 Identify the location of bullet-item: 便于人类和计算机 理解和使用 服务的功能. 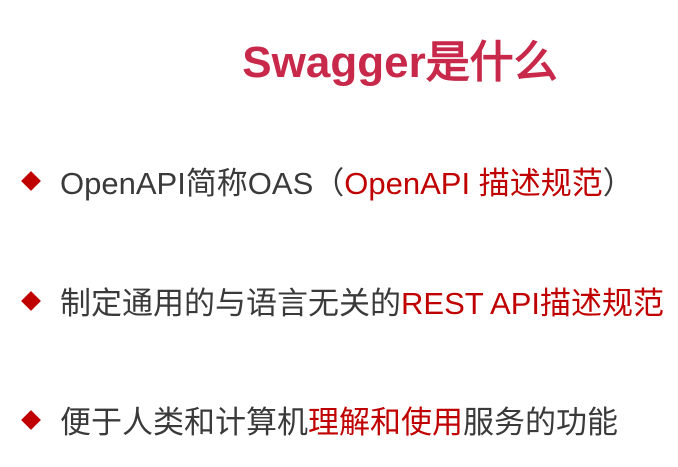
(318, 419).